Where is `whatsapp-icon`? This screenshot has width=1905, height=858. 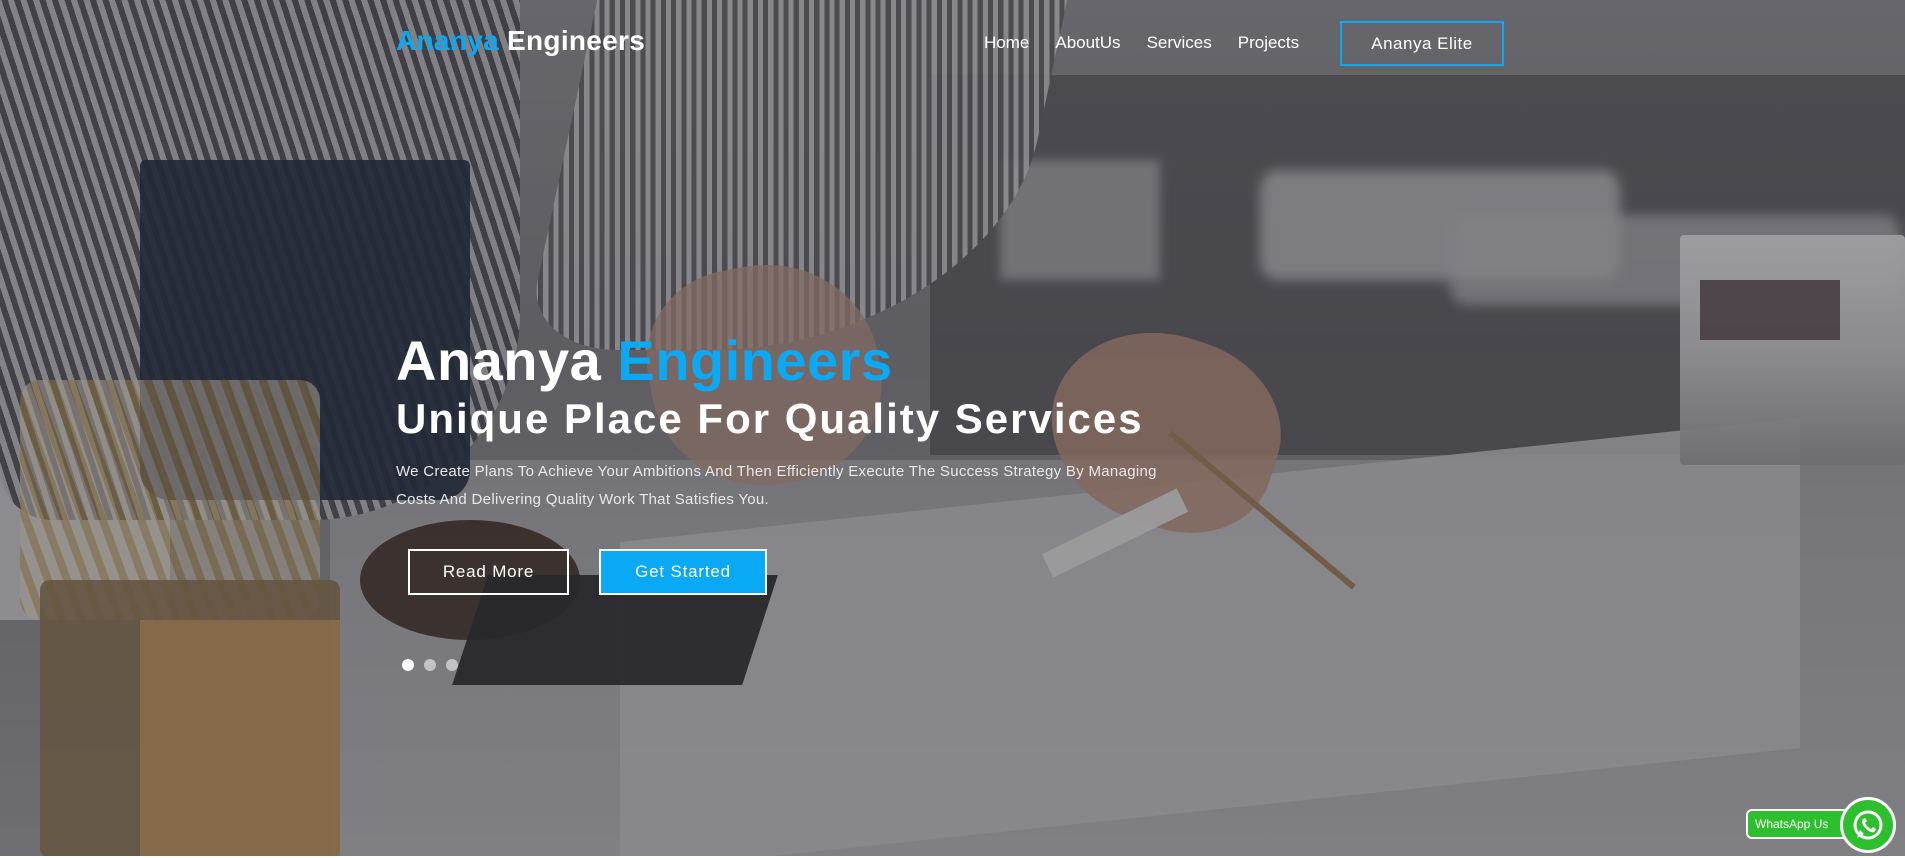 whatsapp-icon is located at coordinates (1868, 825).